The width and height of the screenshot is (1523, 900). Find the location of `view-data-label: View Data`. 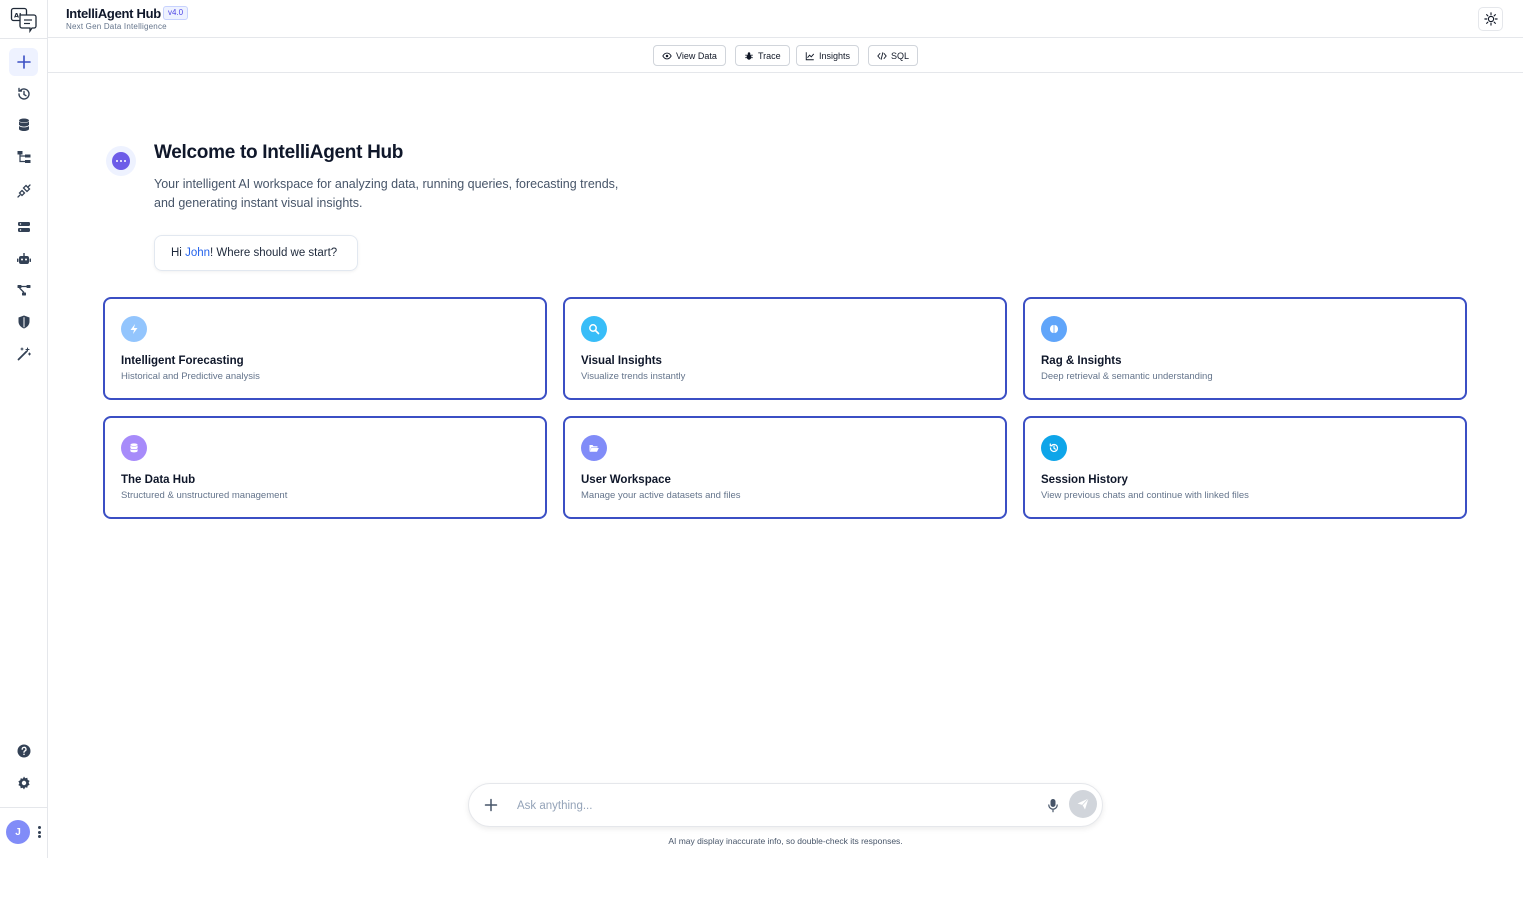

view-data-label: View Data is located at coordinates (696, 55).